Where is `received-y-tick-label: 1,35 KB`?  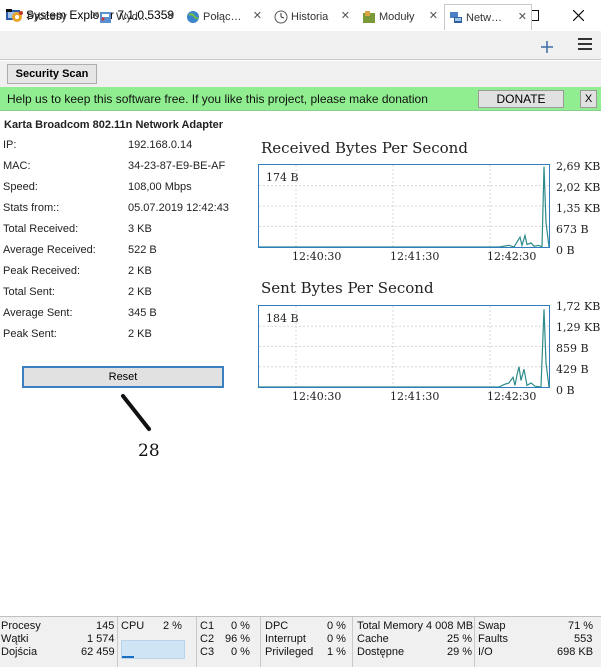
received-y-tick-label: 1,35 KB is located at coordinates (578, 208).